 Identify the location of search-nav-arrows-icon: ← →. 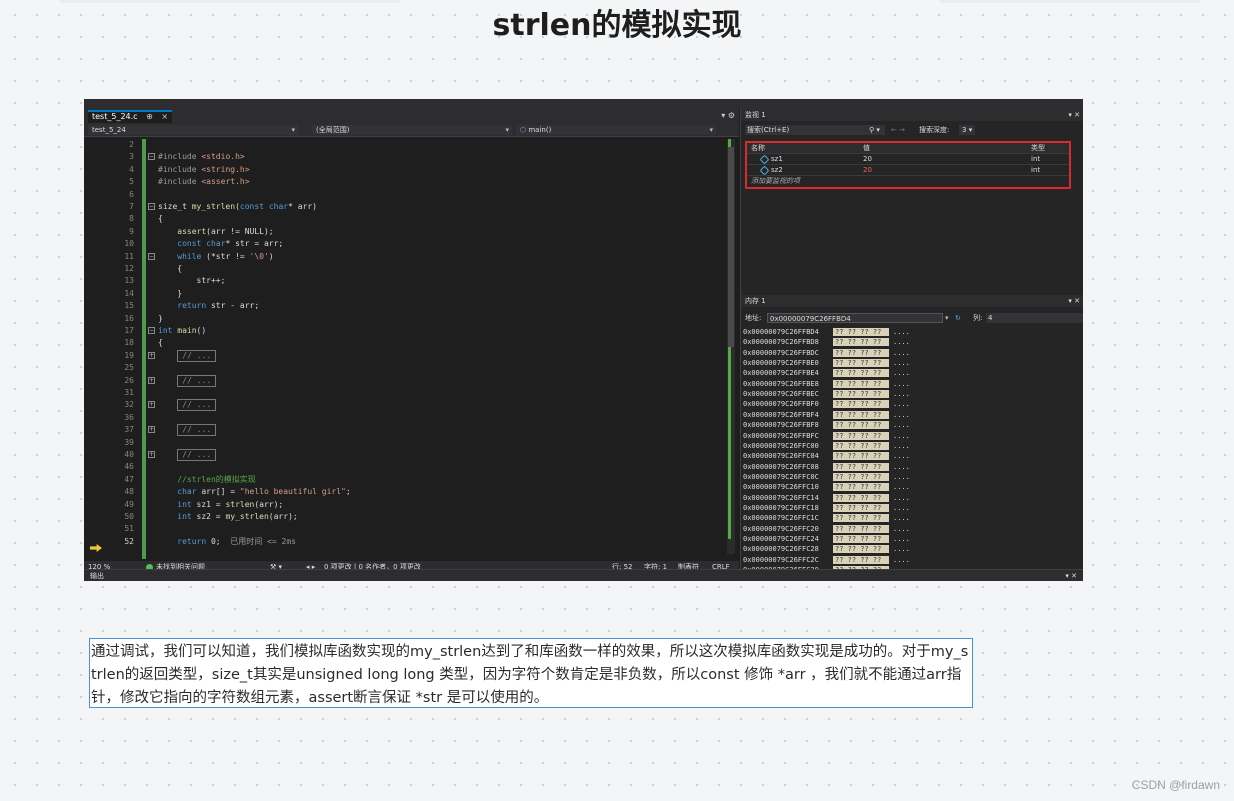
(898, 130).